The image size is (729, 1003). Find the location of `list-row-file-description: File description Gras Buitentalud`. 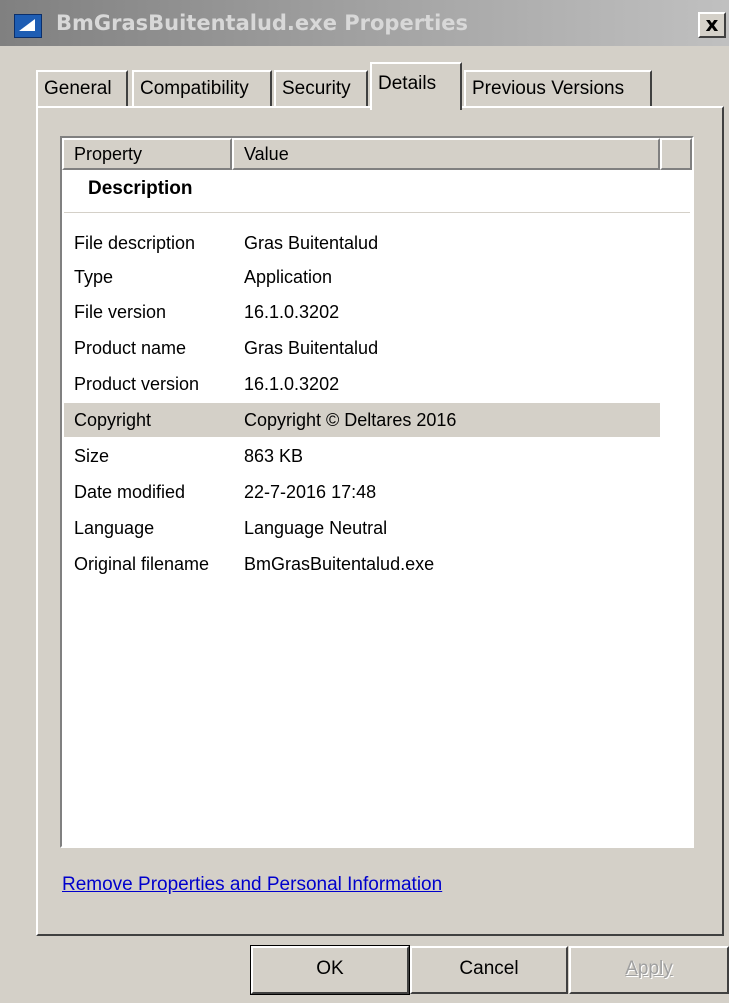

list-row-file-description: File description Gras Buitentalud is located at coordinates (362, 243).